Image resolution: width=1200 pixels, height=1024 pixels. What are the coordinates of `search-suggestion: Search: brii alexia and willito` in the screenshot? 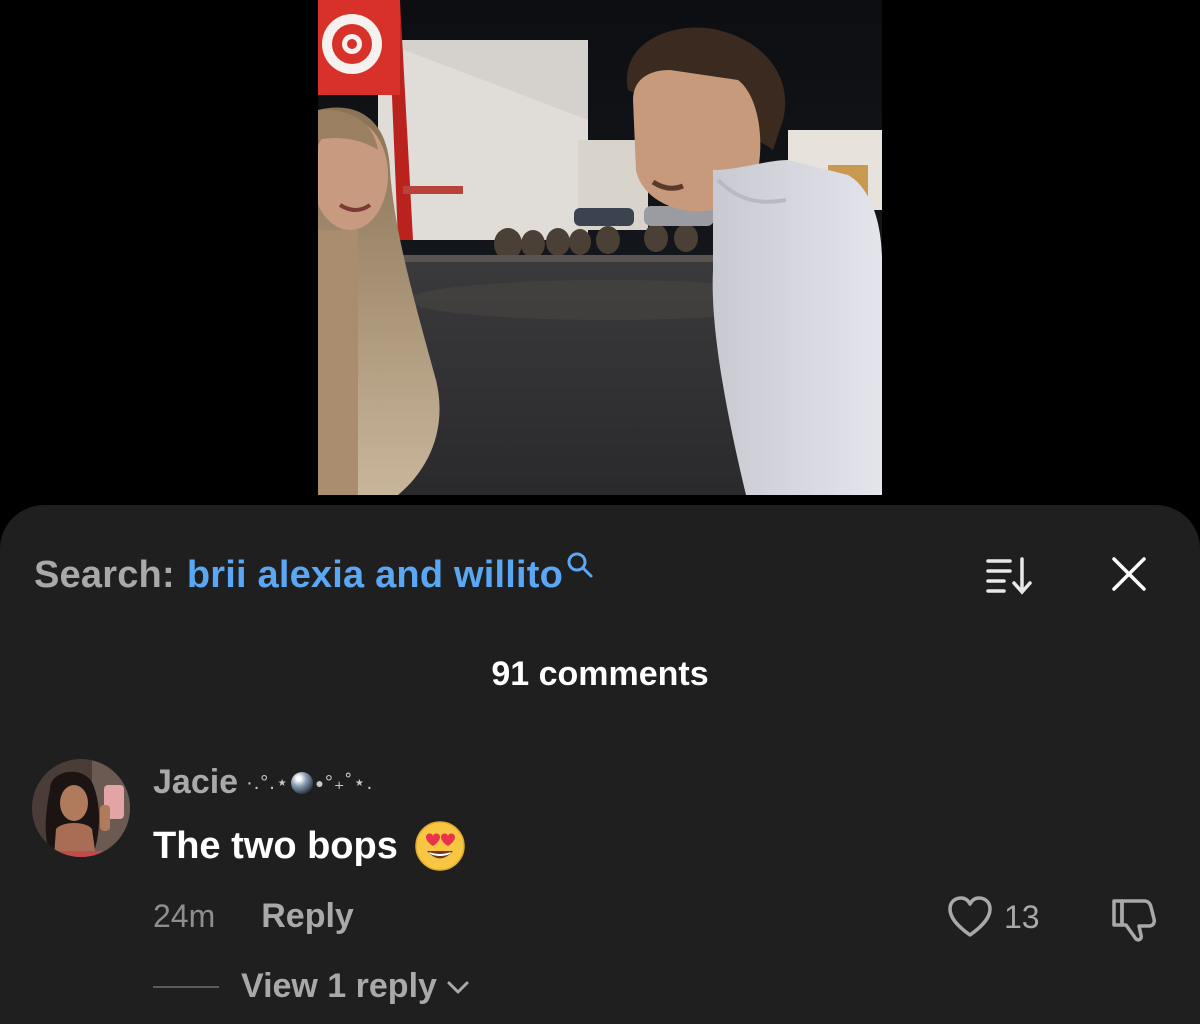 It's located at (314, 573).